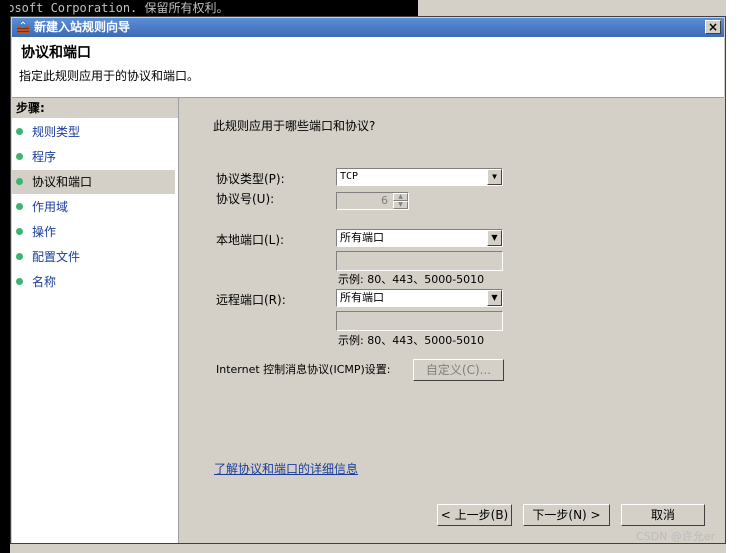  What do you see at coordinates (419, 238) in the screenshot?
I see `local-port-select: 所有端口 ▼` at bounding box center [419, 238].